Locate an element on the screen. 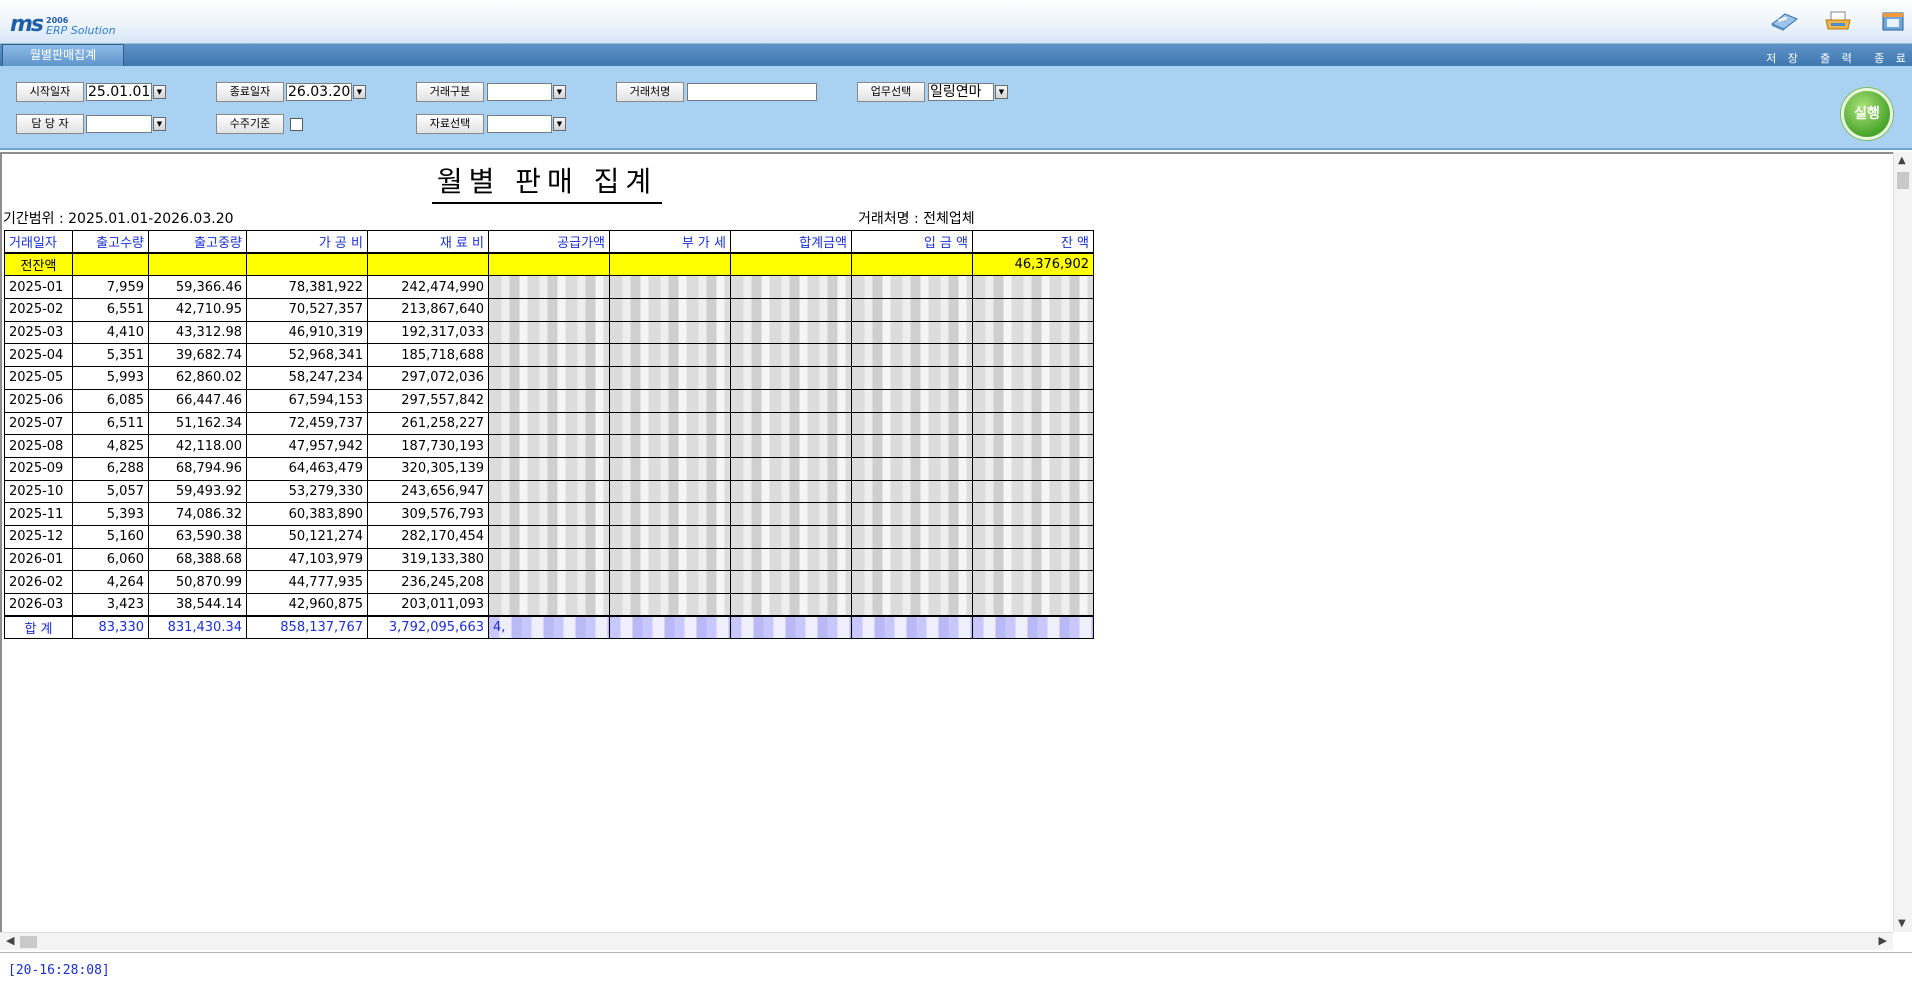  trade-type-select is located at coordinates (519, 92).